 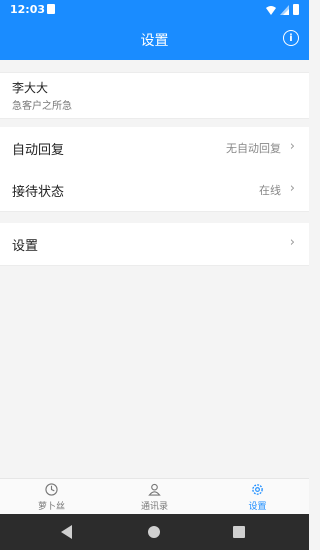 I want to click on profile-card: 李大大 急客户之所急, so click(x=154, y=95).